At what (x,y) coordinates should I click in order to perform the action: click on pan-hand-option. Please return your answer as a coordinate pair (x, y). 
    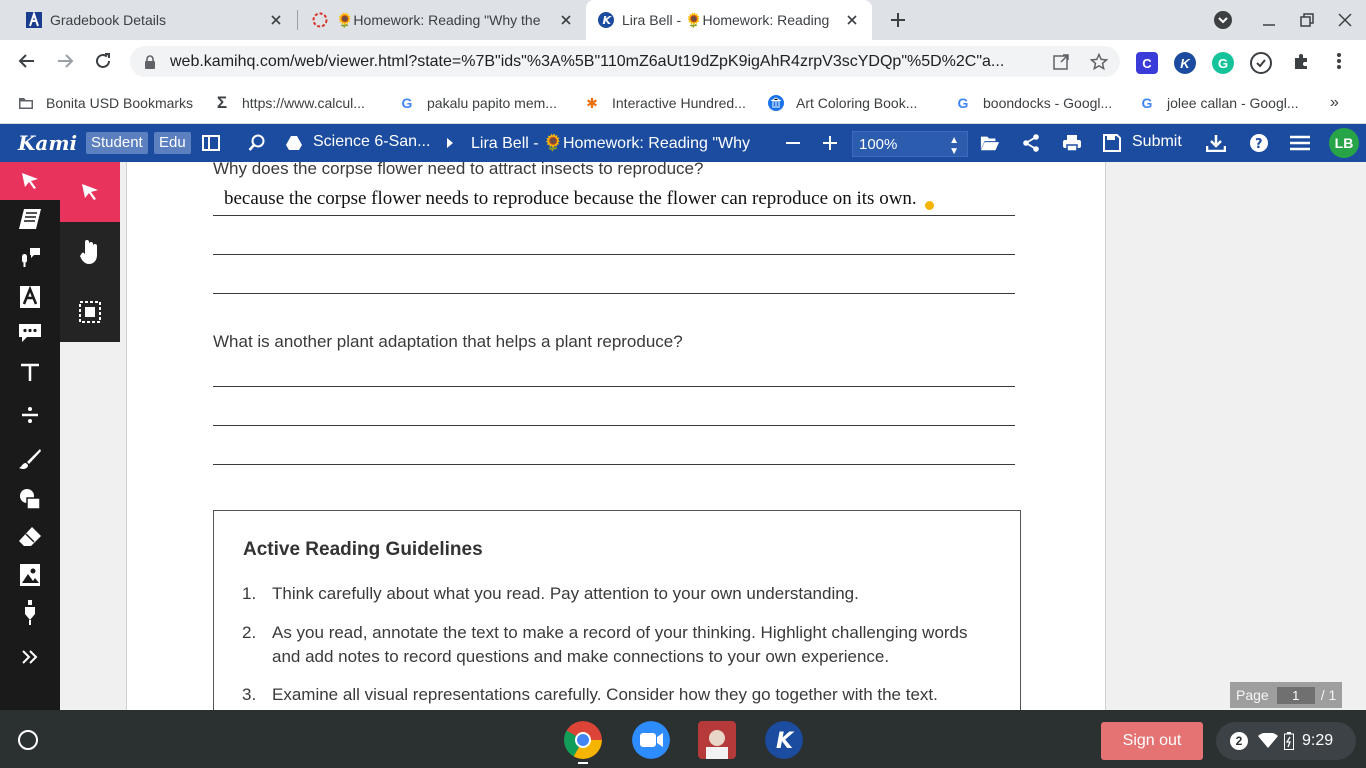
    Looking at the image, I should click on (90, 252).